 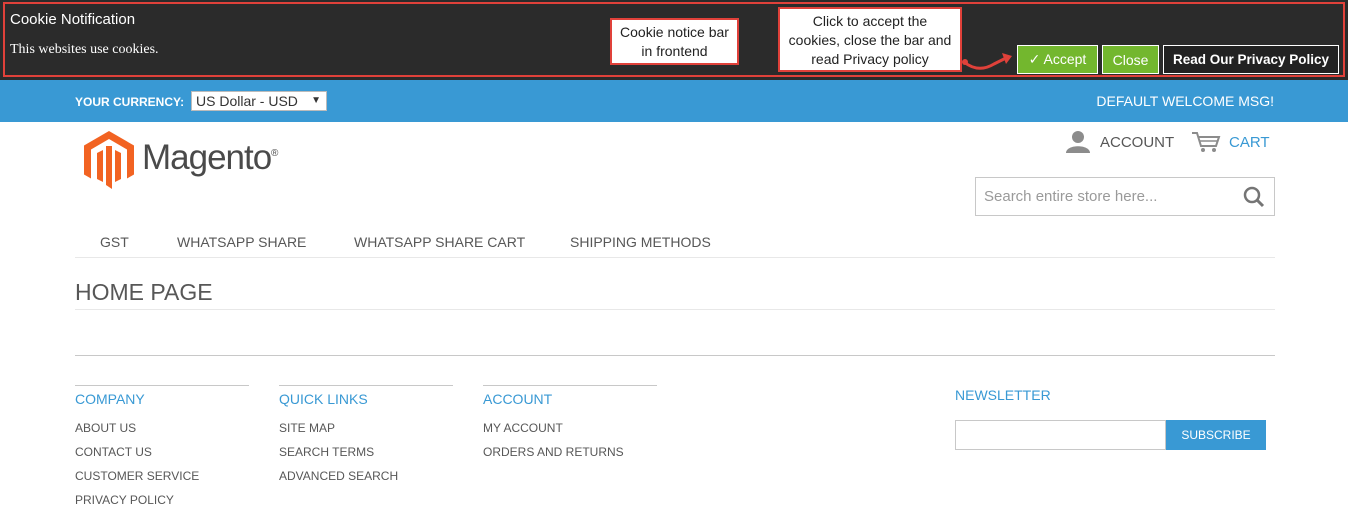 I want to click on currency-select: US Dollar - USD ▼, so click(x=259, y=101).